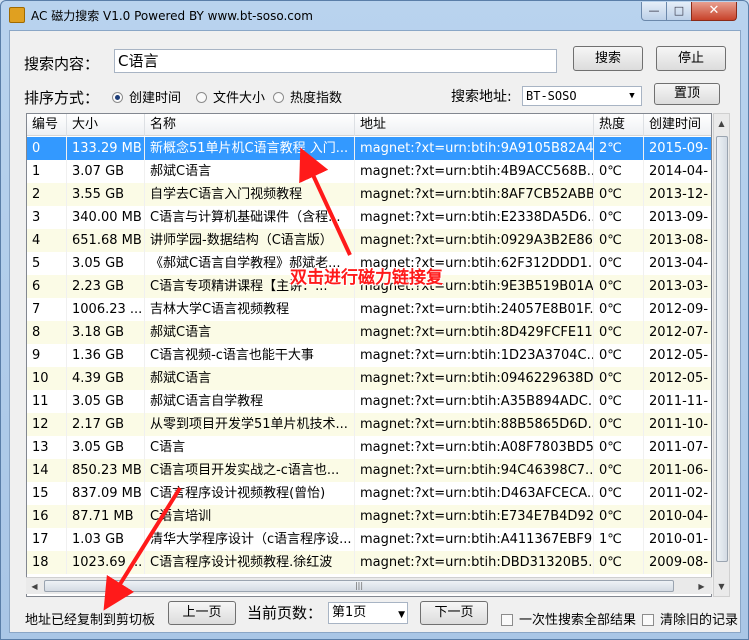 This screenshot has height=640, width=749. Describe the element at coordinates (47, 171) in the screenshot. I see `table-cell: 1` at that location.